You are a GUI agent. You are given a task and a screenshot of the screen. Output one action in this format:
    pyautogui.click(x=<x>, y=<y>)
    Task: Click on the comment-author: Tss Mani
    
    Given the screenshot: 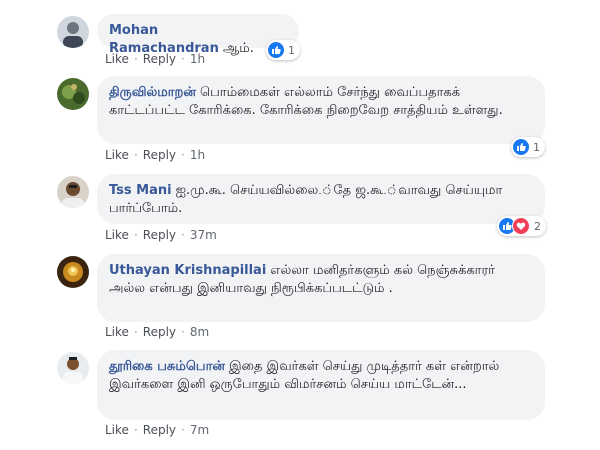 What is the action you would take?
    pyautogui.click(x=140, y=190)
    